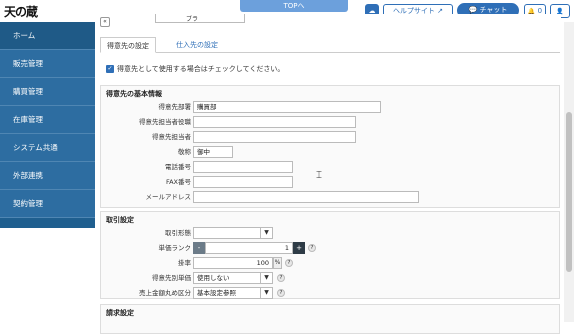 This screenshot has width=574, height=334. I want to click on trade-settings-title: 取引設定, so click(120, 220).